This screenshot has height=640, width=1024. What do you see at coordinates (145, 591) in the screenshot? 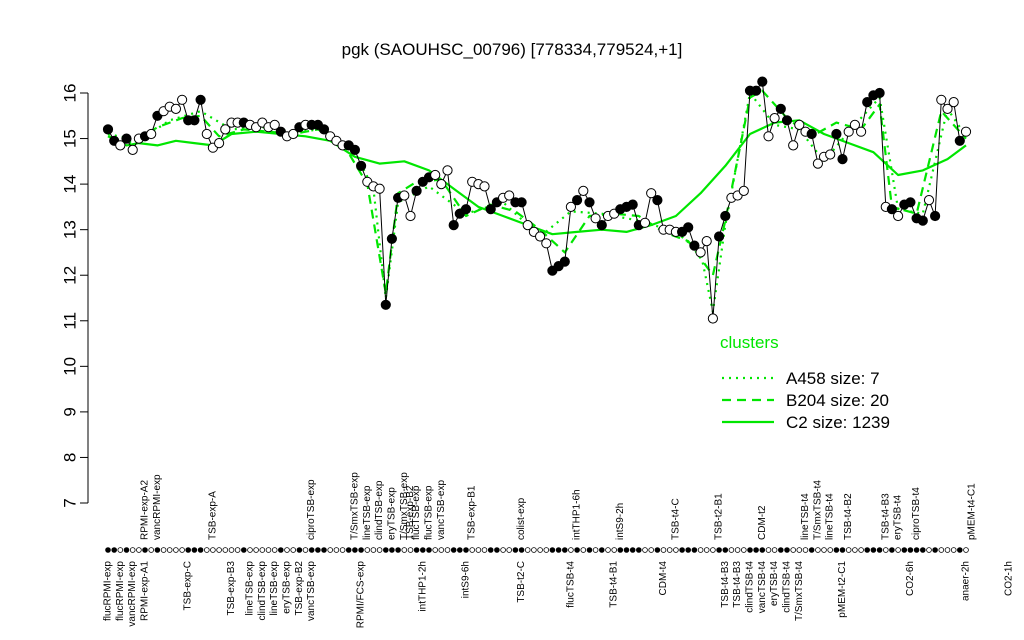
I see `bottom-condition-label: RPMI-exp-A1` at bounding box center [145, 591].